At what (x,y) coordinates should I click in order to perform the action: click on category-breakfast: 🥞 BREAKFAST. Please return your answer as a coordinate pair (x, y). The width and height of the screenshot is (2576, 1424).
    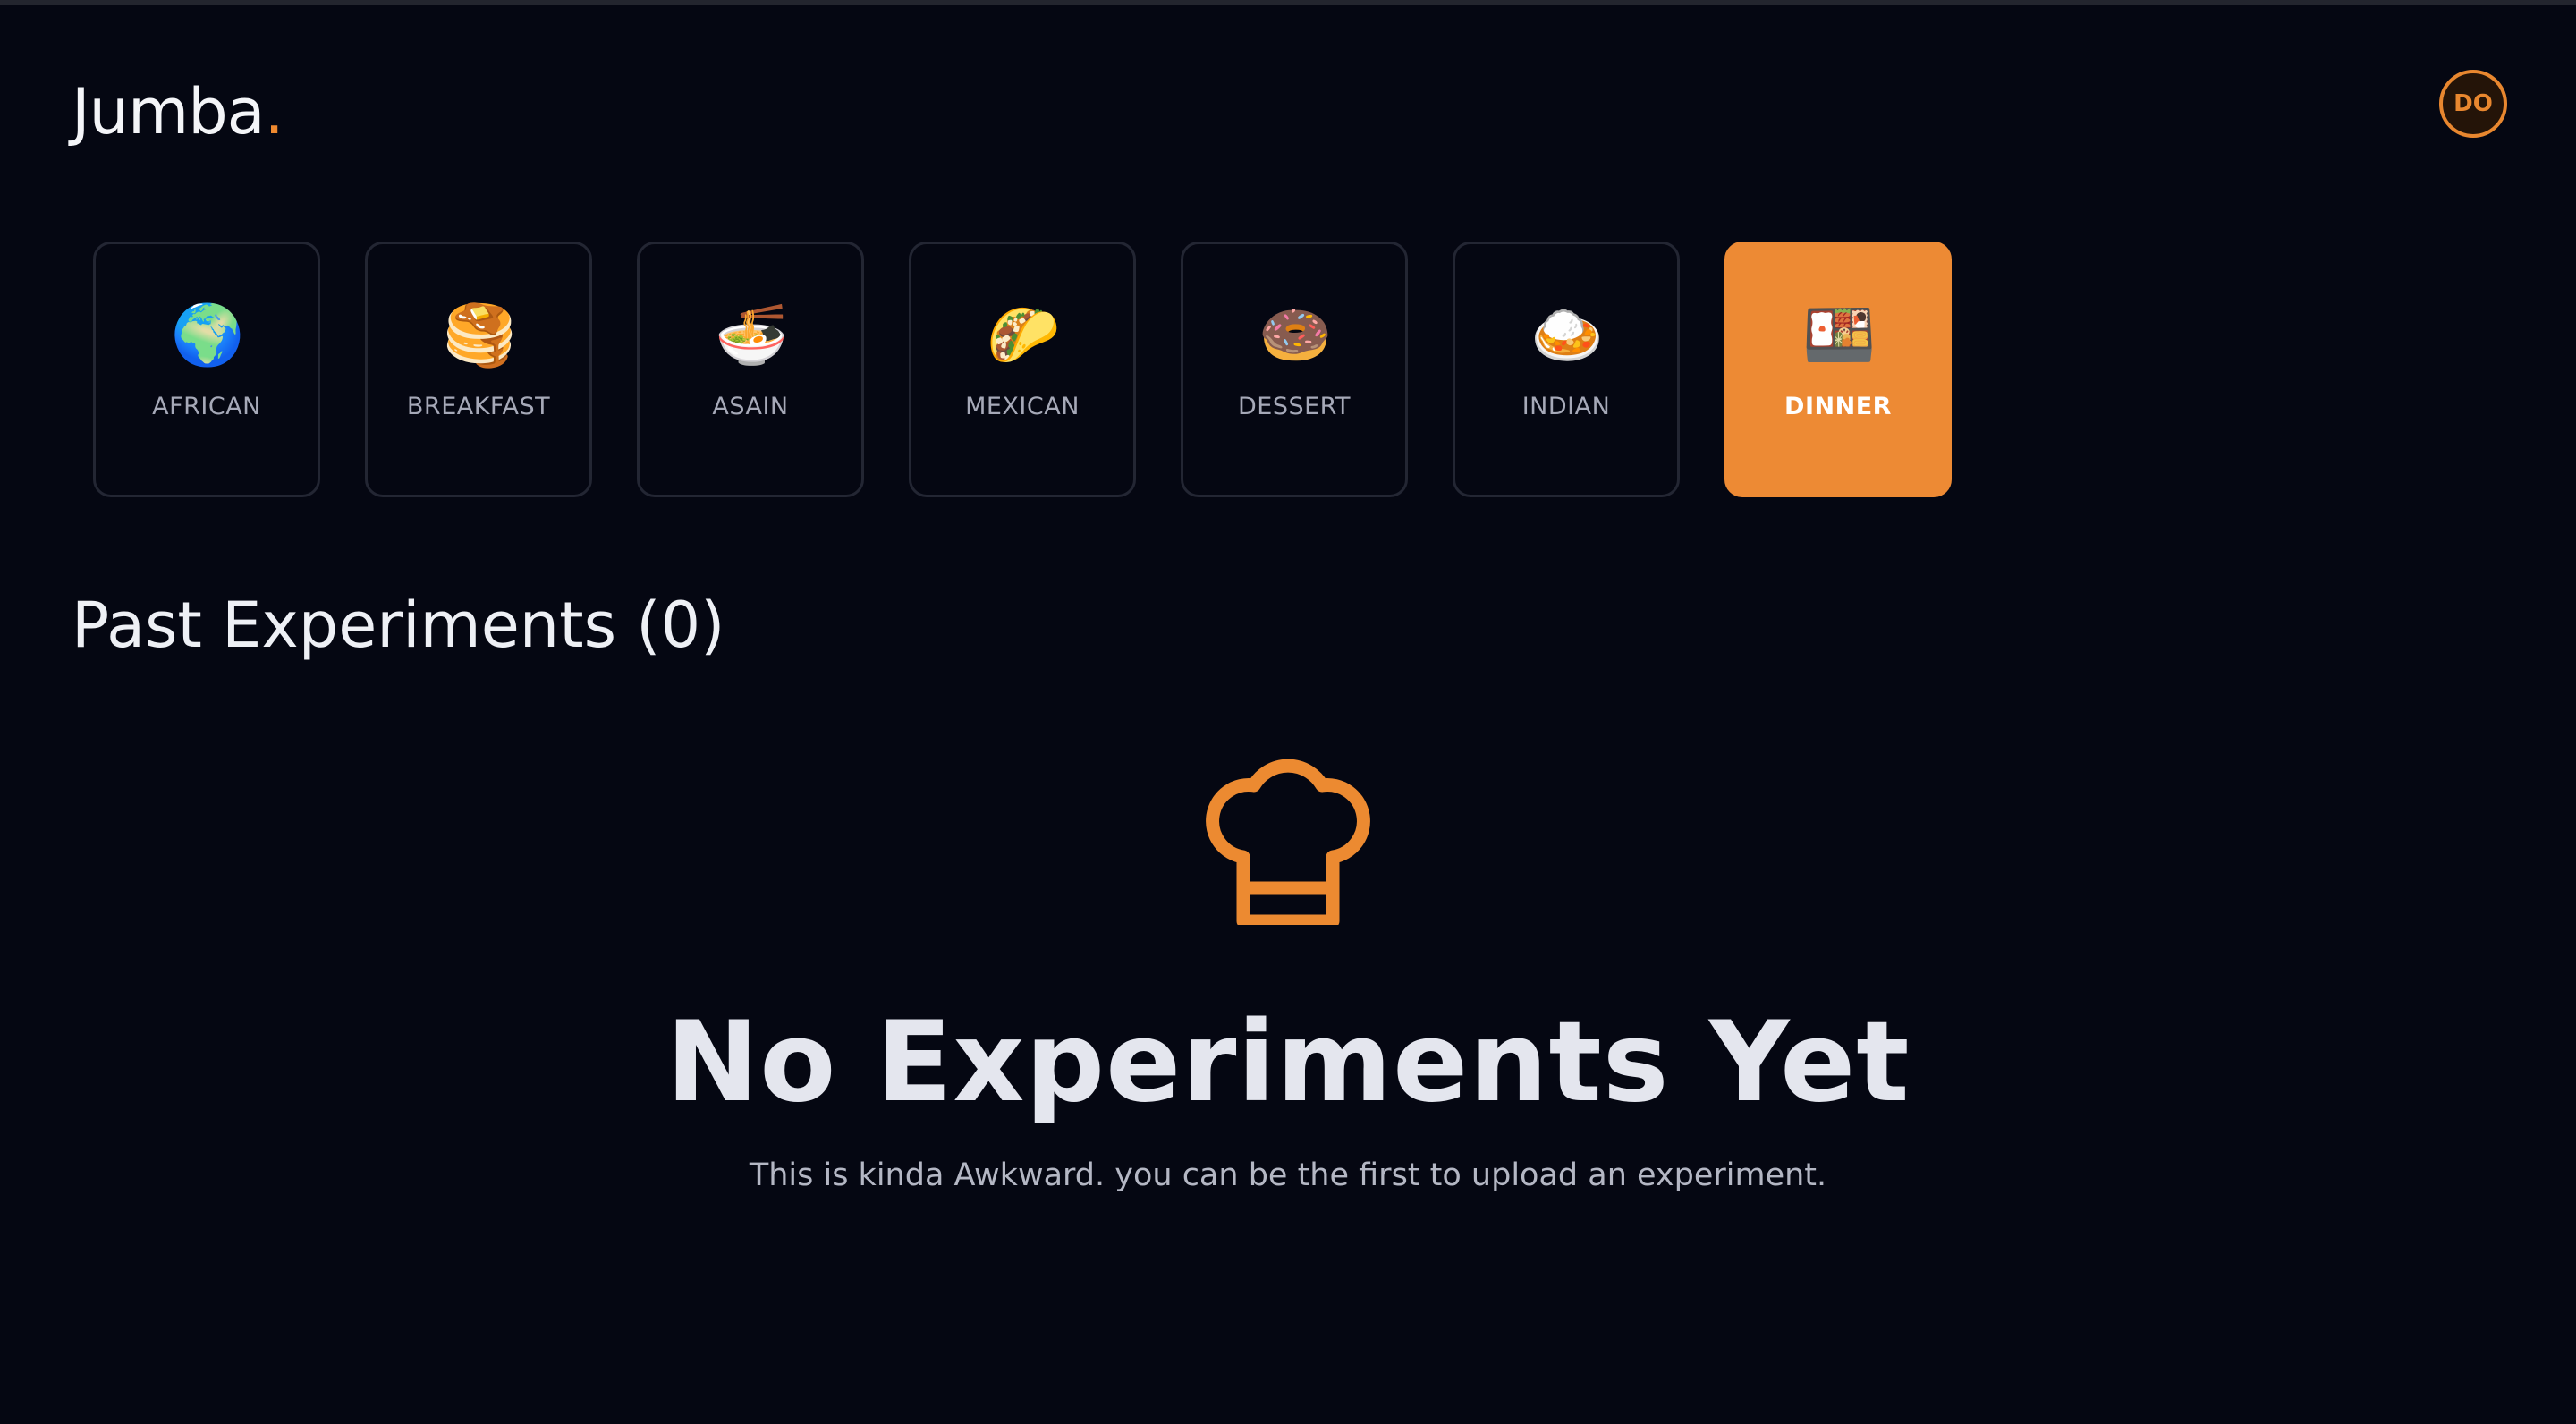
    Looking at the image, I should click on (478, 369).